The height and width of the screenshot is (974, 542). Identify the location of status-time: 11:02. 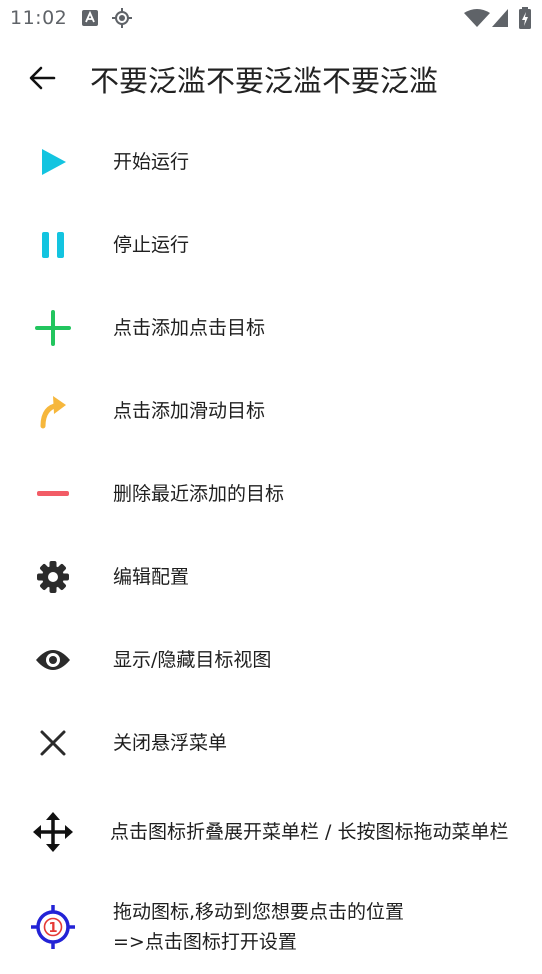
(39, 18).